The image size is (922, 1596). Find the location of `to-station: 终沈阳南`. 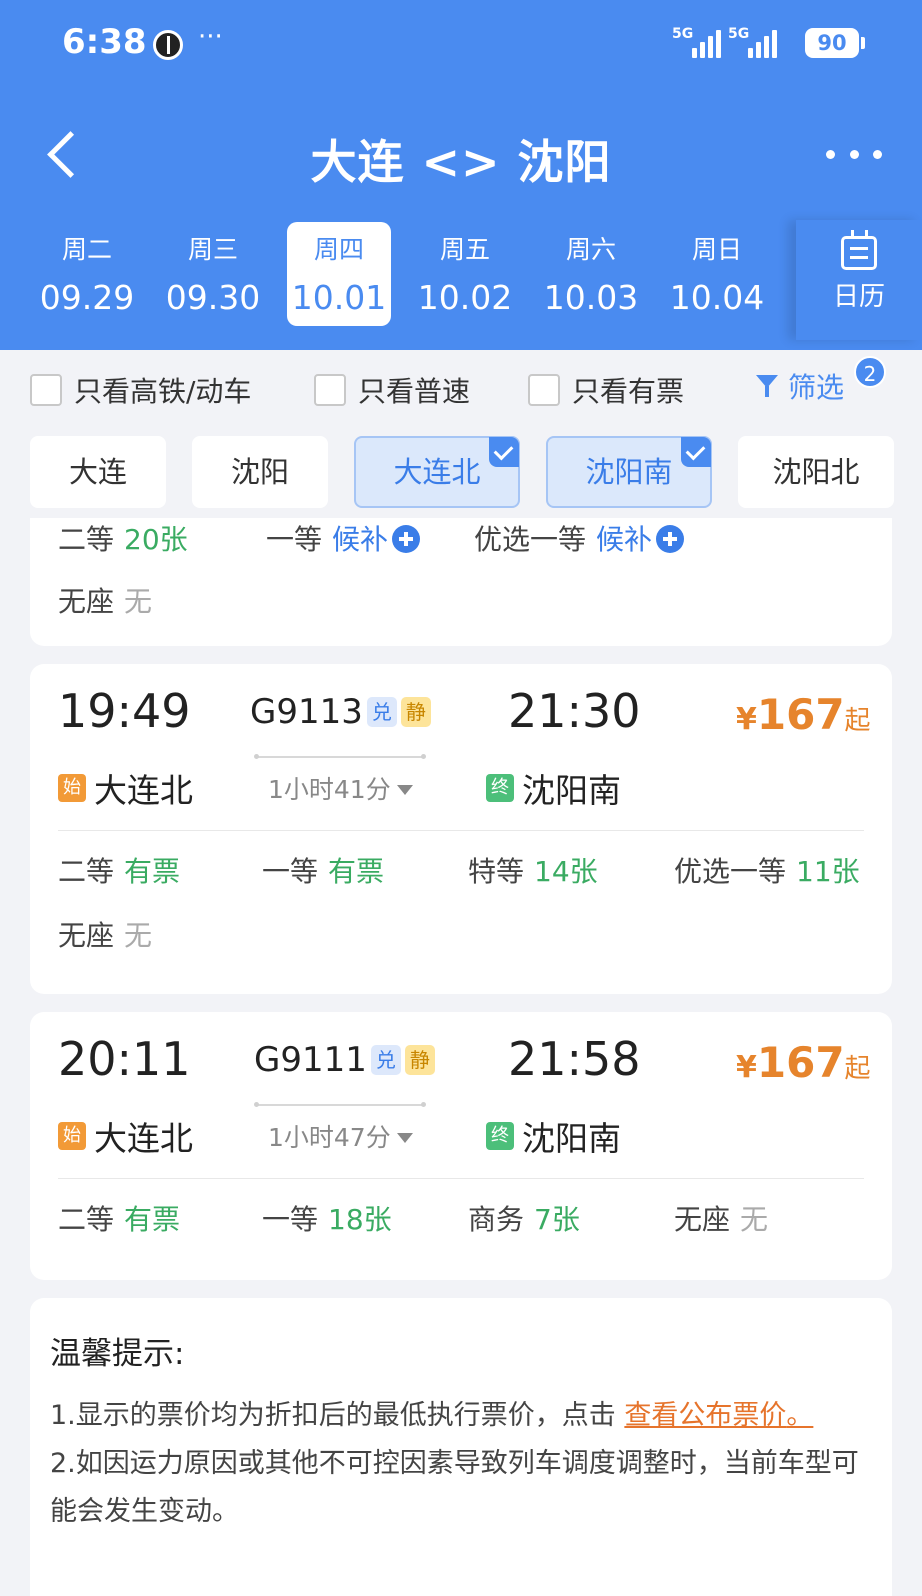

to-station: 终沈阳南 is located at coordinates (553, 1136).